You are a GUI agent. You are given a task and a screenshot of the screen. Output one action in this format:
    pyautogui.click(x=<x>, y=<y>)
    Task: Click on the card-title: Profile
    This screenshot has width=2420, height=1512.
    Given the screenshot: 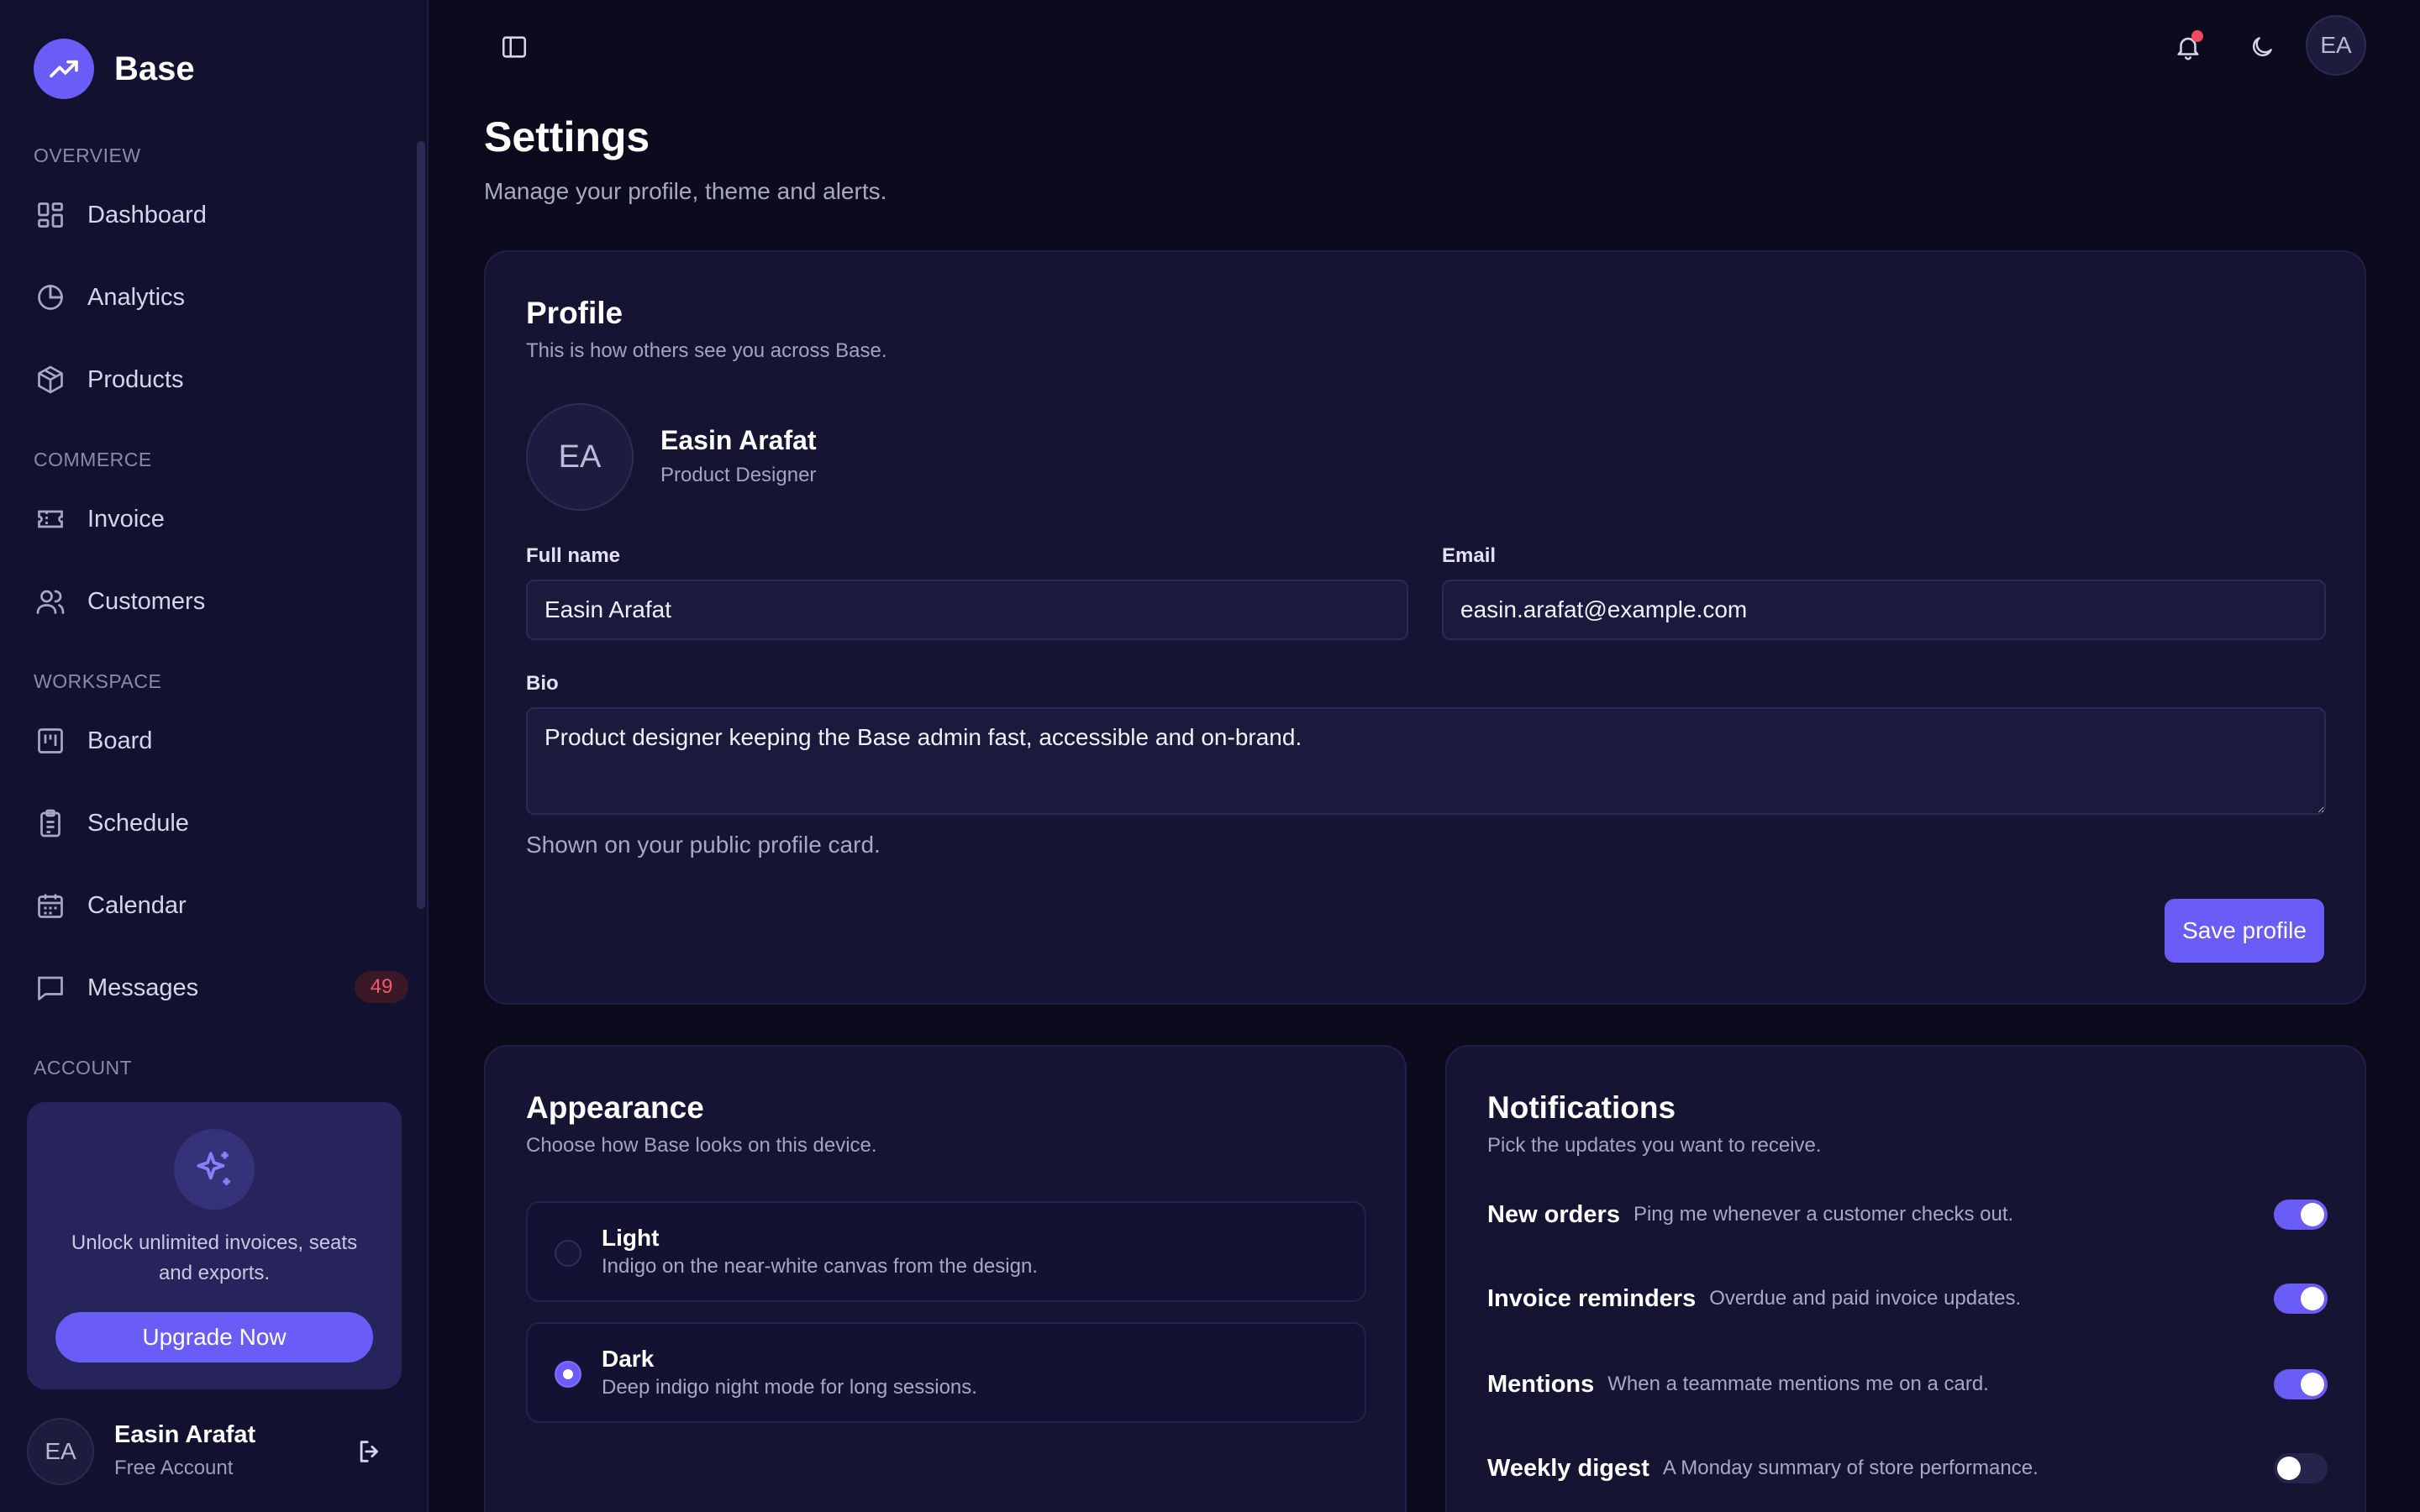 What is the action you would take?
    pyautogui.click(x=574, y=313)
    